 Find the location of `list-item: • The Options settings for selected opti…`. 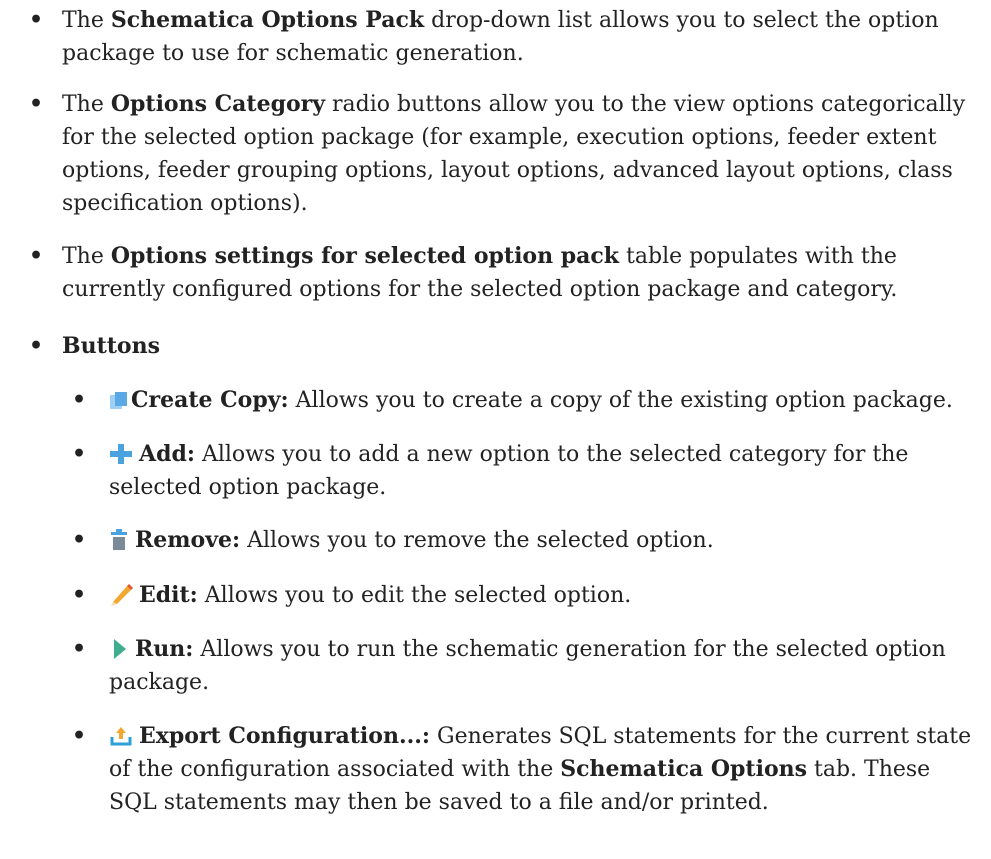

list-item: • The Options settings for selected opti… is located at coordinates (504, 273).